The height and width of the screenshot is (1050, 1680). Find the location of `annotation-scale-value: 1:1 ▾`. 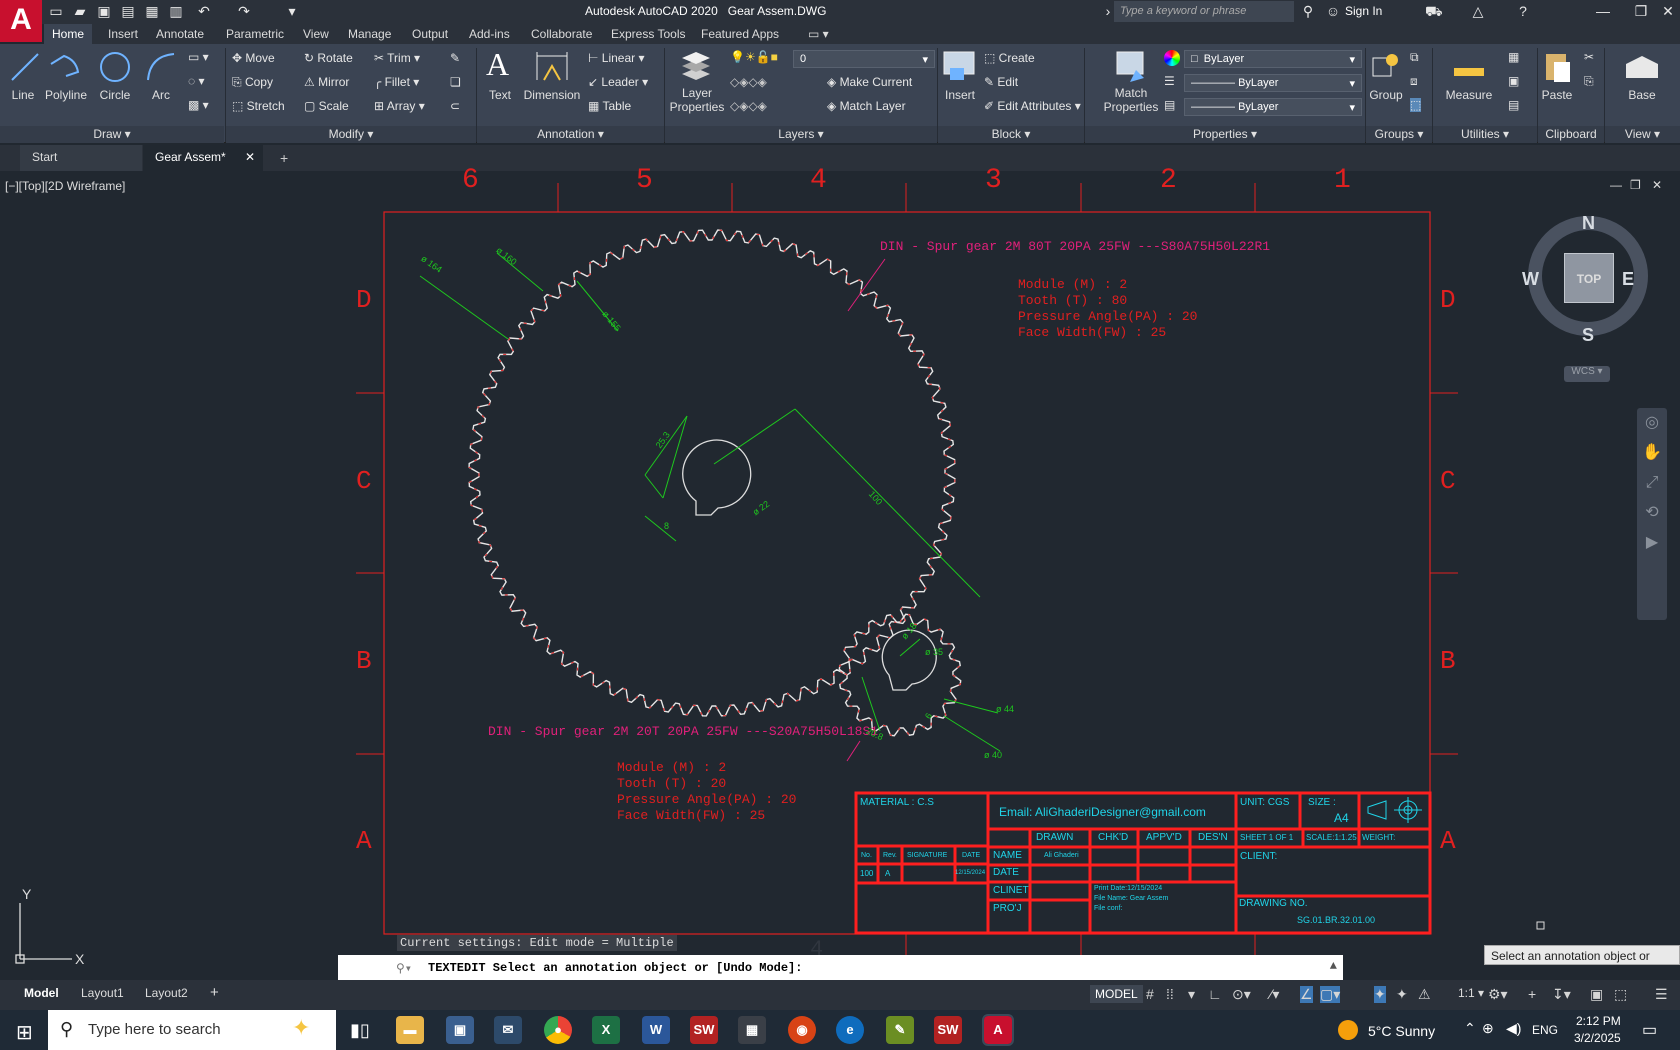

annotation-scale-value: 1:1 ▾ is located at coordinates (1471, 993).